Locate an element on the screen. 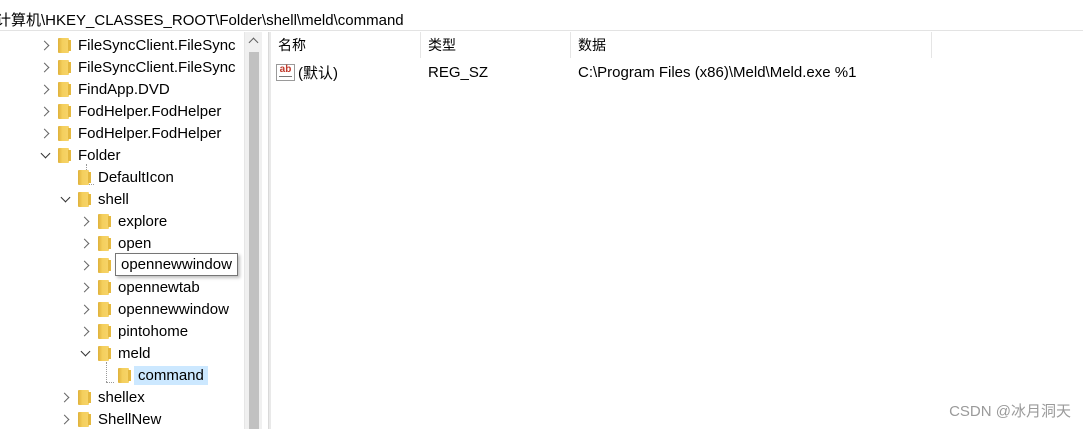 This screenshot has height=429, width=1083. tree-item-explore: explore is located at coordinates (124, 221).